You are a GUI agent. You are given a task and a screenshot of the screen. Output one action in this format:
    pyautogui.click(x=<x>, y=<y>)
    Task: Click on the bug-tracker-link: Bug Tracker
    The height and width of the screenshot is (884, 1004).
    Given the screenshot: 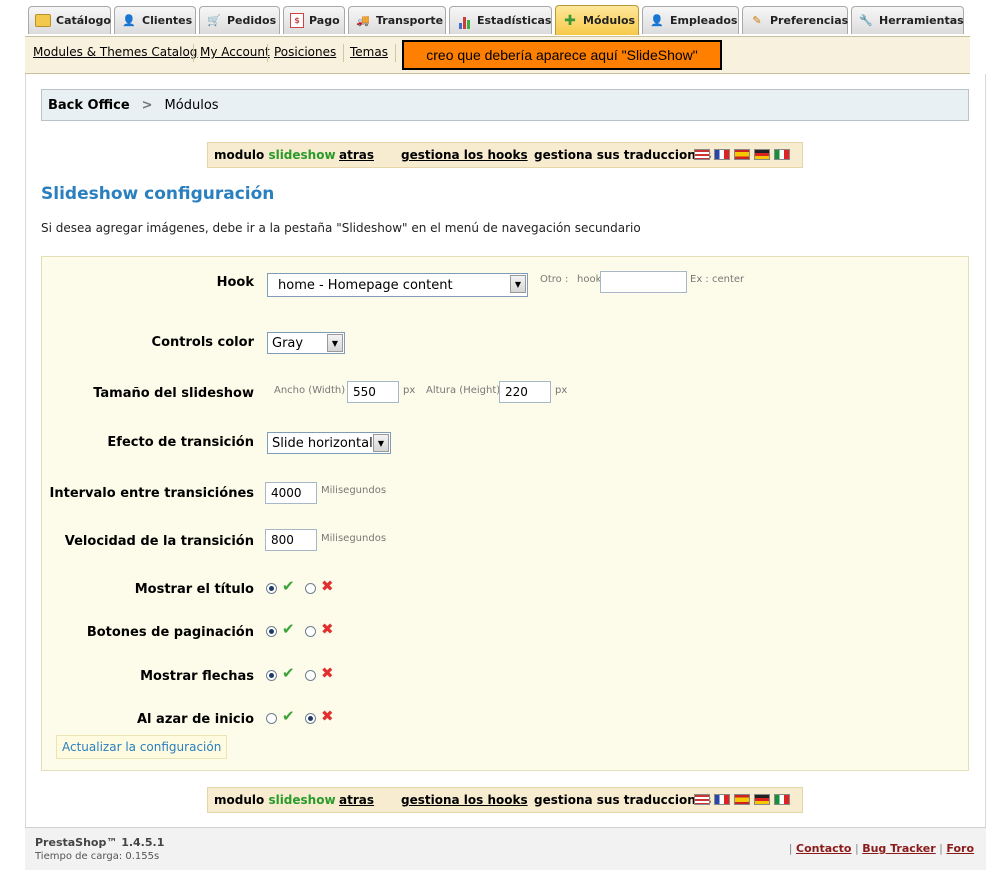 What is the action you would take?
    pyautogui.click(x=899, y=848)
    